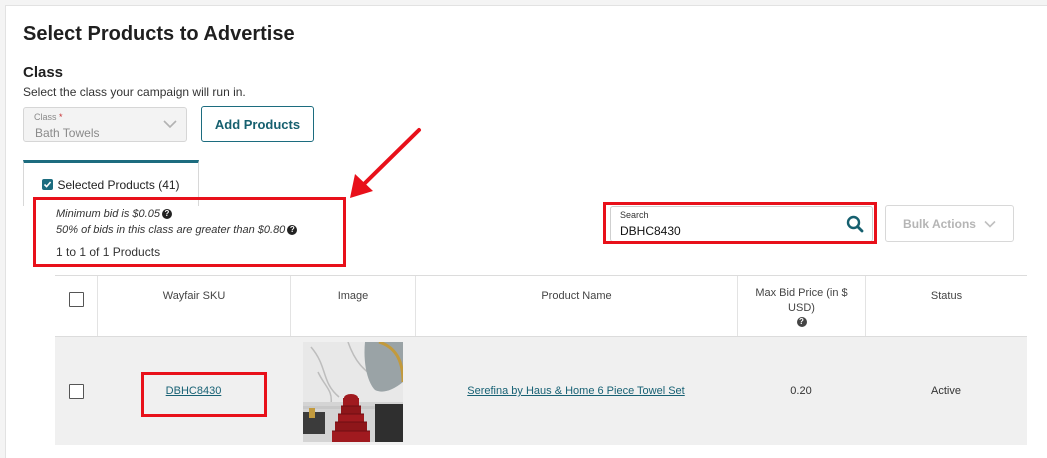  What do you see at coordinates (159, 34) in the screenshot?
I see `page-title: Select Products to Advertise` at bounding box center [159, 34].